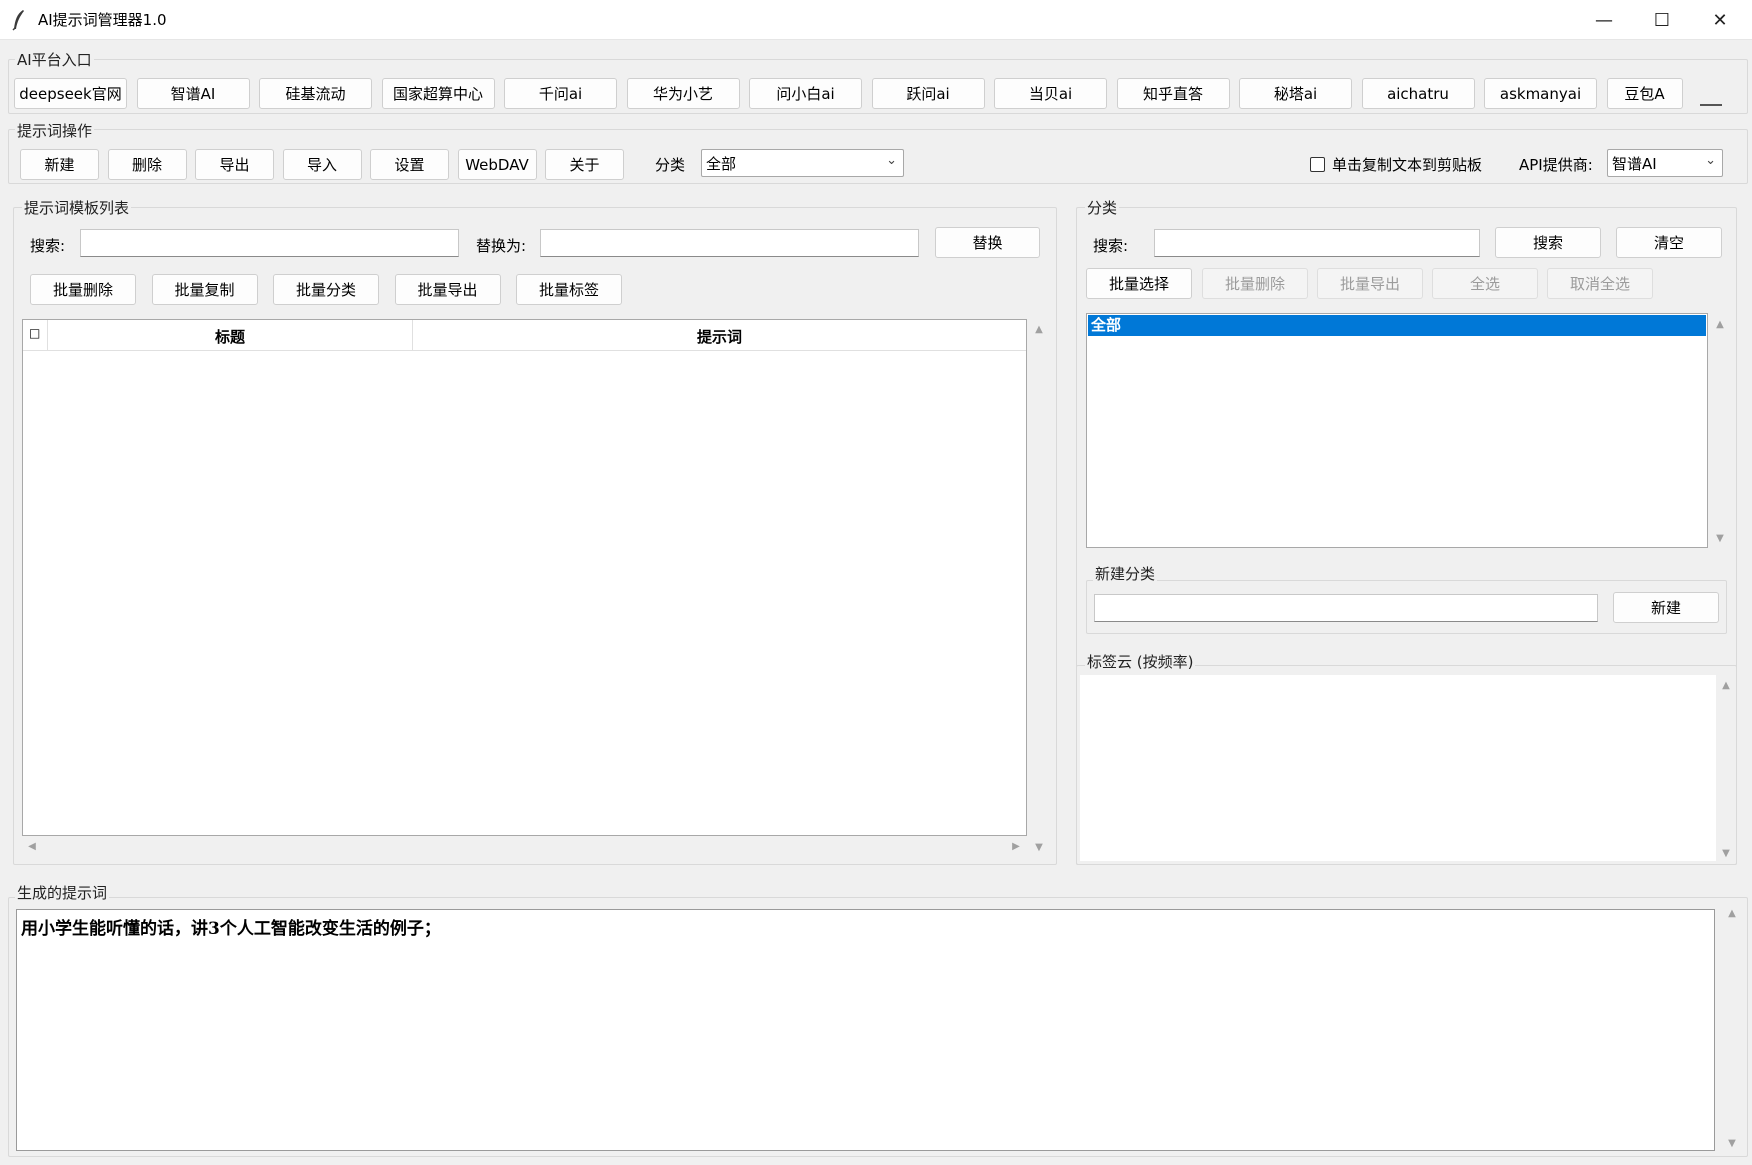  What do you see at coordinates (1317, 164) in the screenshot?
I see `copy-checkbox` at bounding box center [1317, 164].